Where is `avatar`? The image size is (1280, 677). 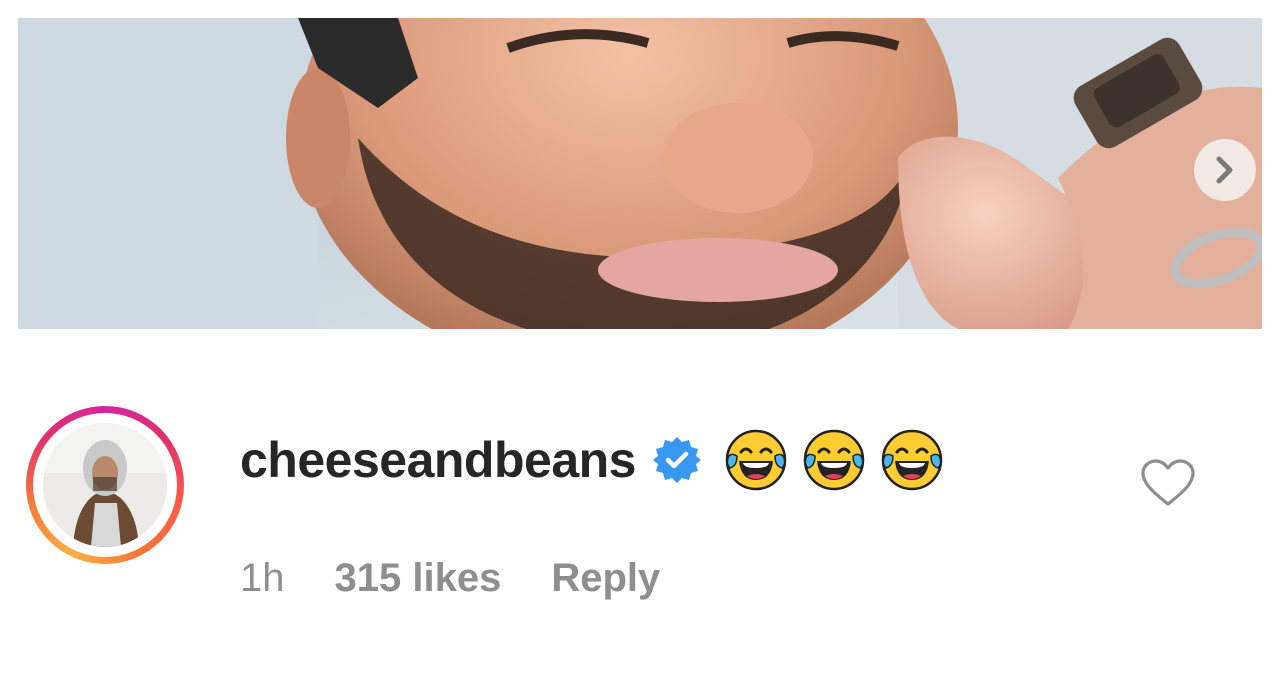
avatar is located at coordinates (105, 485).